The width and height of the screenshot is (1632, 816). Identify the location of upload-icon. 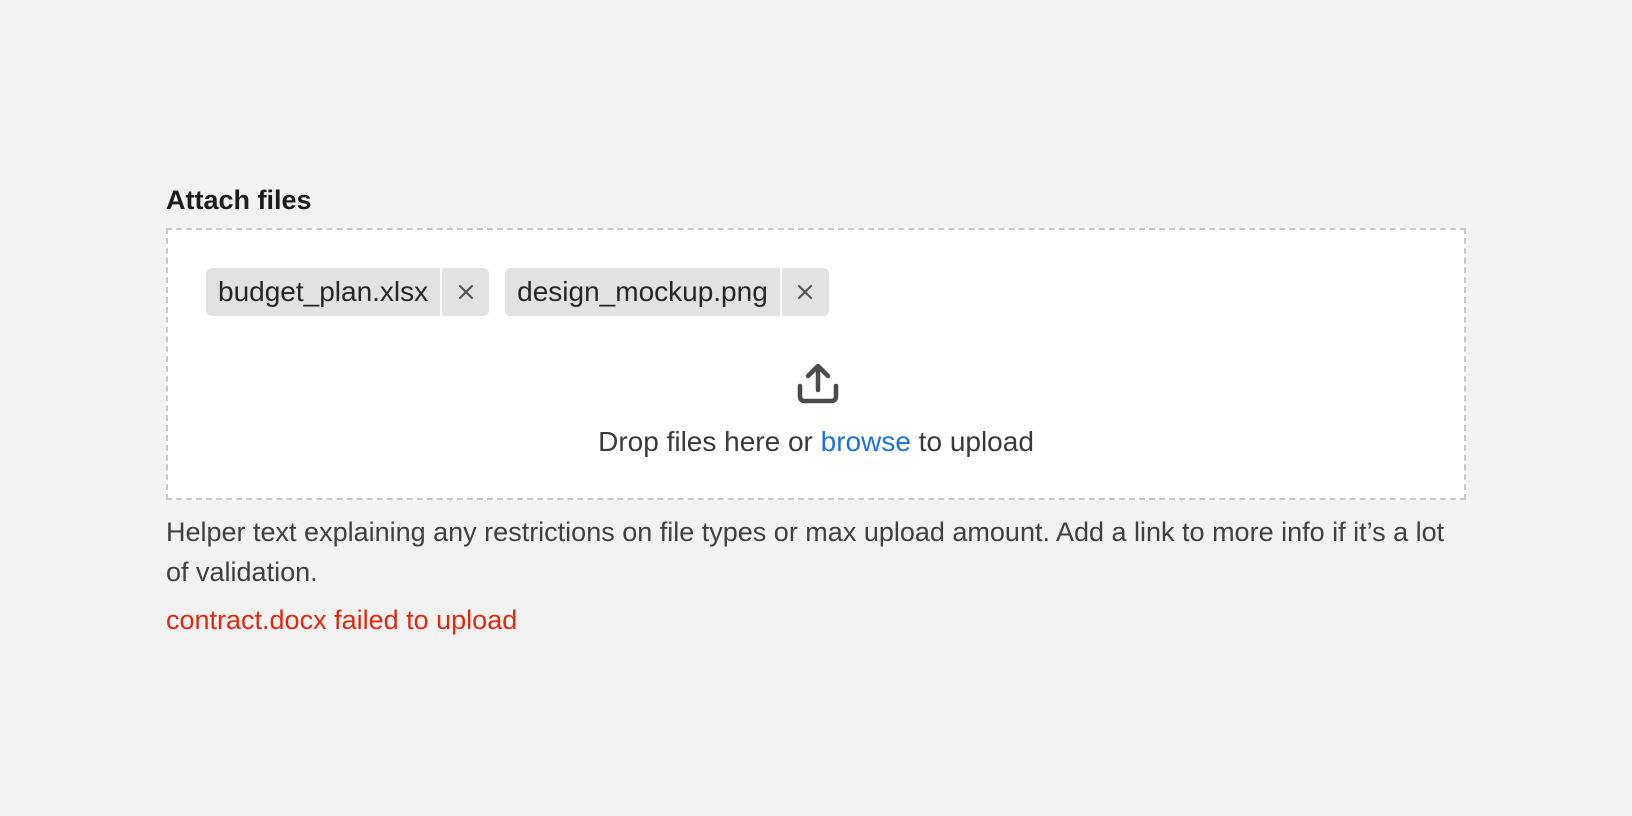
(818, 383).